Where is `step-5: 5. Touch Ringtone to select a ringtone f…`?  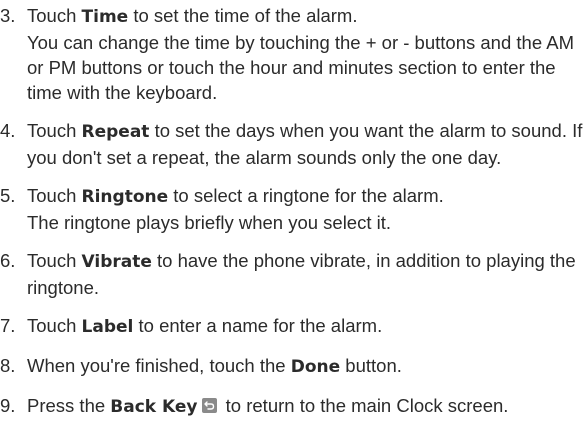
step-5: 5. Touch Ringtone to select a ringtone f… is located at coordinates (292, 209).